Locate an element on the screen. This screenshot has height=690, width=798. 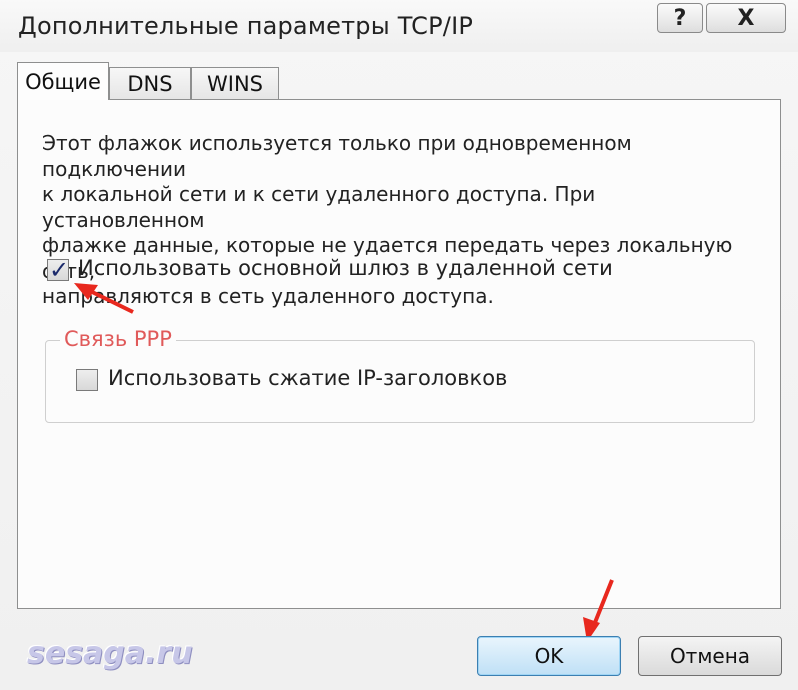
tab-general: Общие is located at coordinates (63, 81).